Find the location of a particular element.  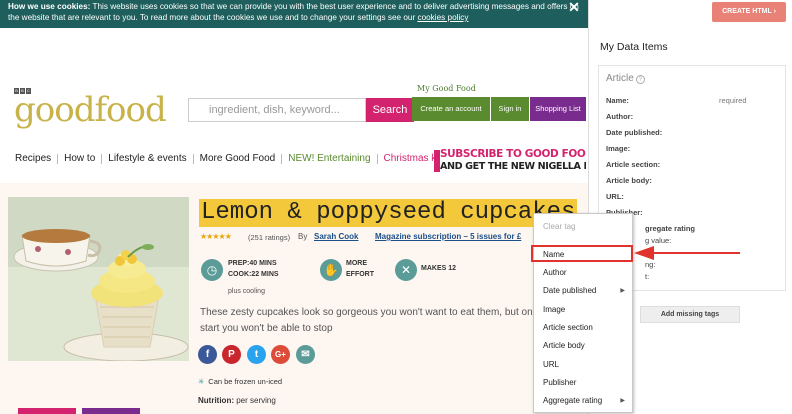

field-article-section: Article section: is located at coordinates (633, 164).